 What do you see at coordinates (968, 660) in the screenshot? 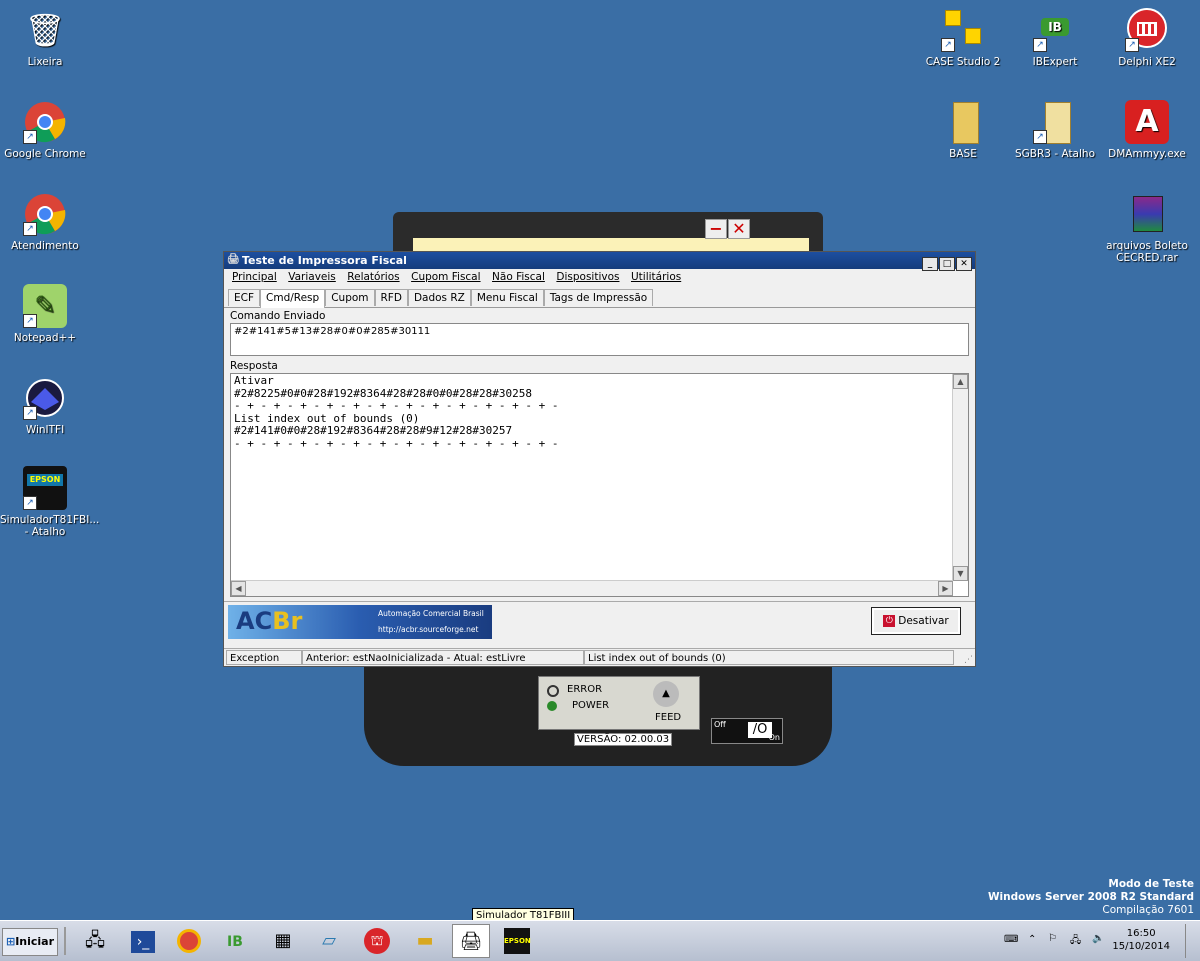
I see `resize-grip-icon: ⋰` at bounding box center [968, 660].